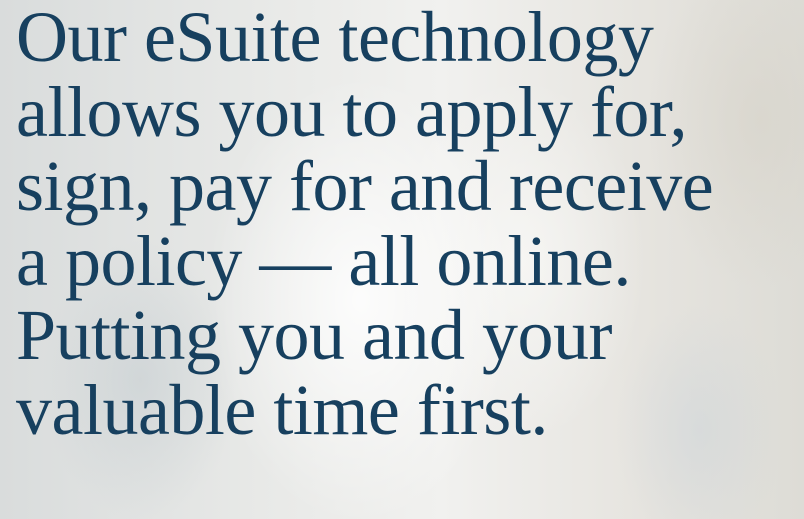 This screenshot has width=804, height=519. Describe the element at coordinates (352, 111) in the screenshot. I see `headline-line: allows you to apply for,` at that location.